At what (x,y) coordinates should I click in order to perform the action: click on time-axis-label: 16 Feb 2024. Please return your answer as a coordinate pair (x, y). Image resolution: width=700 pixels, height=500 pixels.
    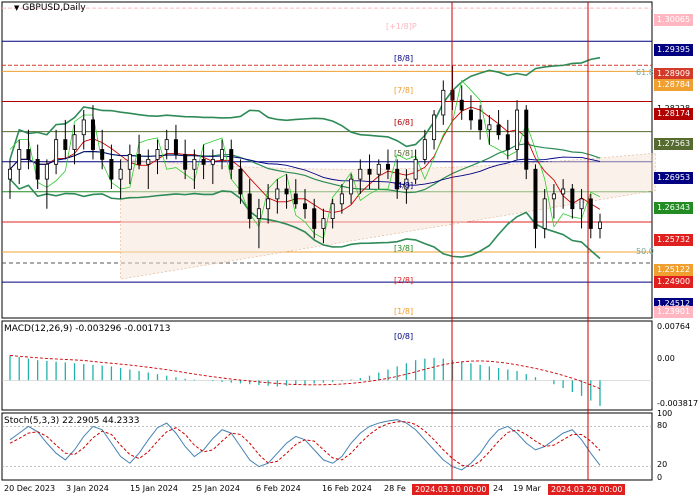
    Looking at the image, I should click on (347, 488).